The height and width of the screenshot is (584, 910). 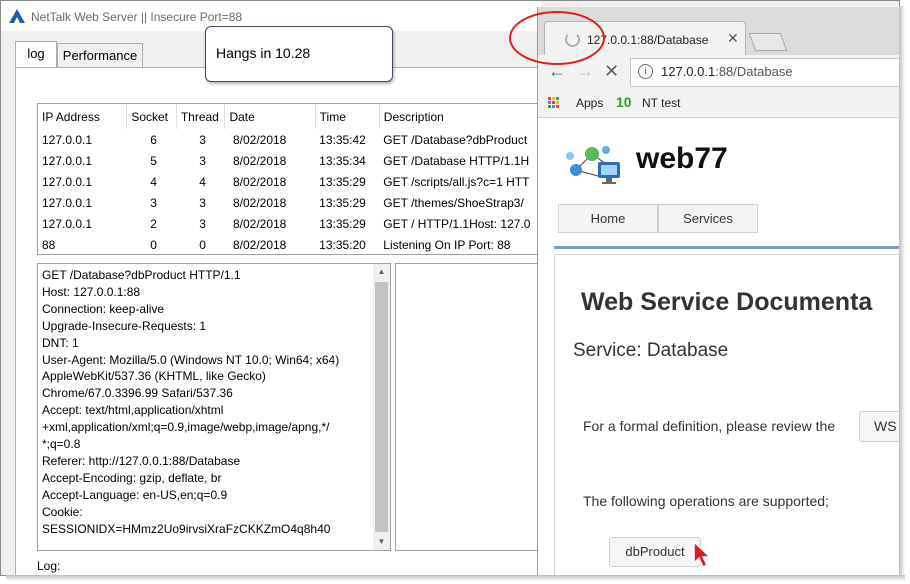 What do you see at coordinates (201, 116) in the screenshot?
I see `column-header-thread: Thread` at bounding box center [201, 116].